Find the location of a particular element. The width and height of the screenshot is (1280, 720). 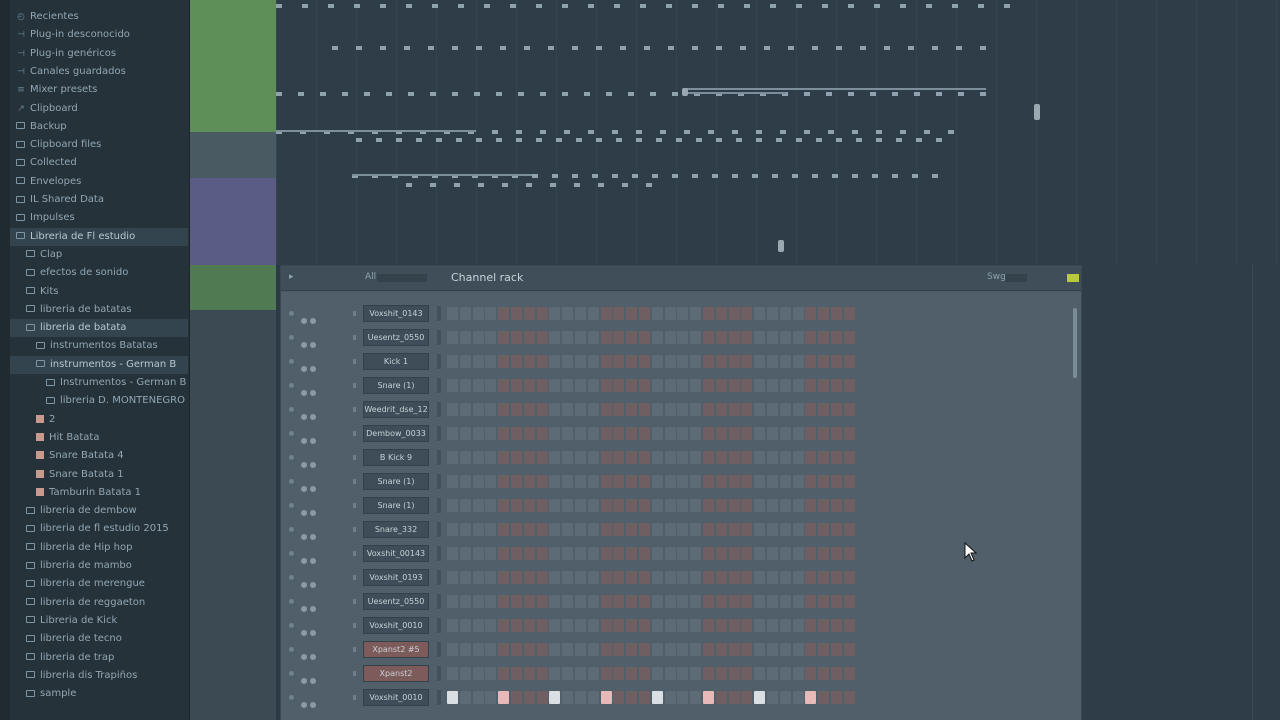

channel-pan-vol-knobs is located at coordinates (313, 508).